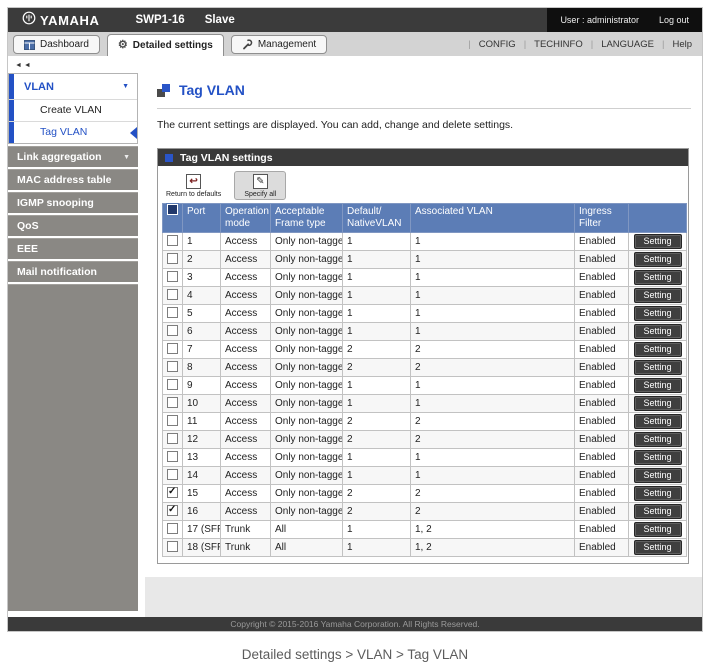 This screenshot has height=672, width=710. What do you see at coordinates (673, 44) in the screenshot?
I see `top-link-help: Help` at bounding box center [673, 44].